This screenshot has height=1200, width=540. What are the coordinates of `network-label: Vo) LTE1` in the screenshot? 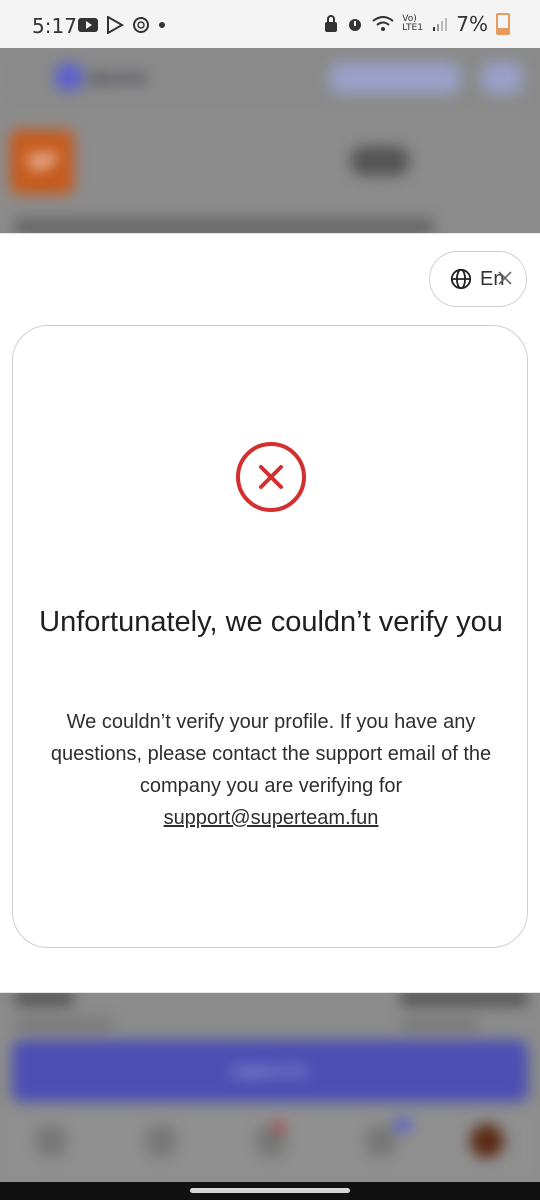 It's located at (412, 23).